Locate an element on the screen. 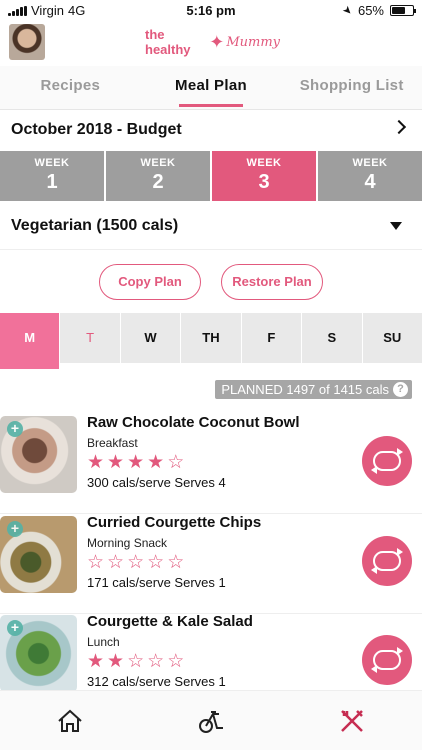 Image resolution: width=422 pixels, height=750 pixels. nav-exercise is located at coordinates (211, 720).